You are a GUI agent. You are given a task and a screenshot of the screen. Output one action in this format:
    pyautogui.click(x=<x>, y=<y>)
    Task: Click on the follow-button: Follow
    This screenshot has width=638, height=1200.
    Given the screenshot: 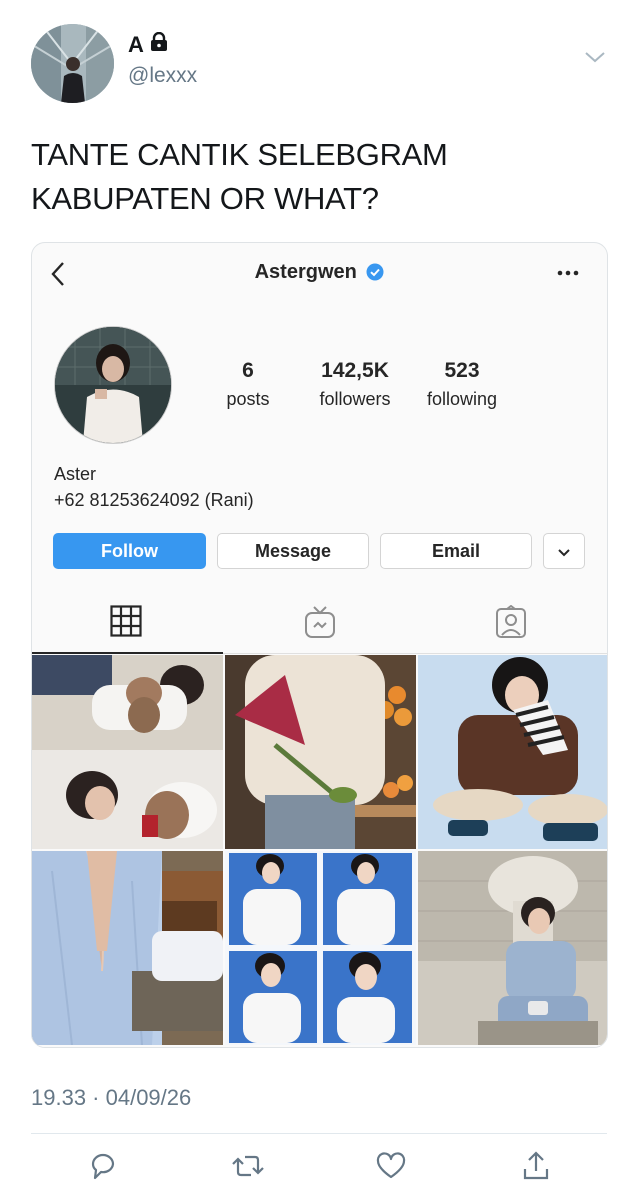 What is the action you would take?
    pyautogui.click(x=129, y=551)
    